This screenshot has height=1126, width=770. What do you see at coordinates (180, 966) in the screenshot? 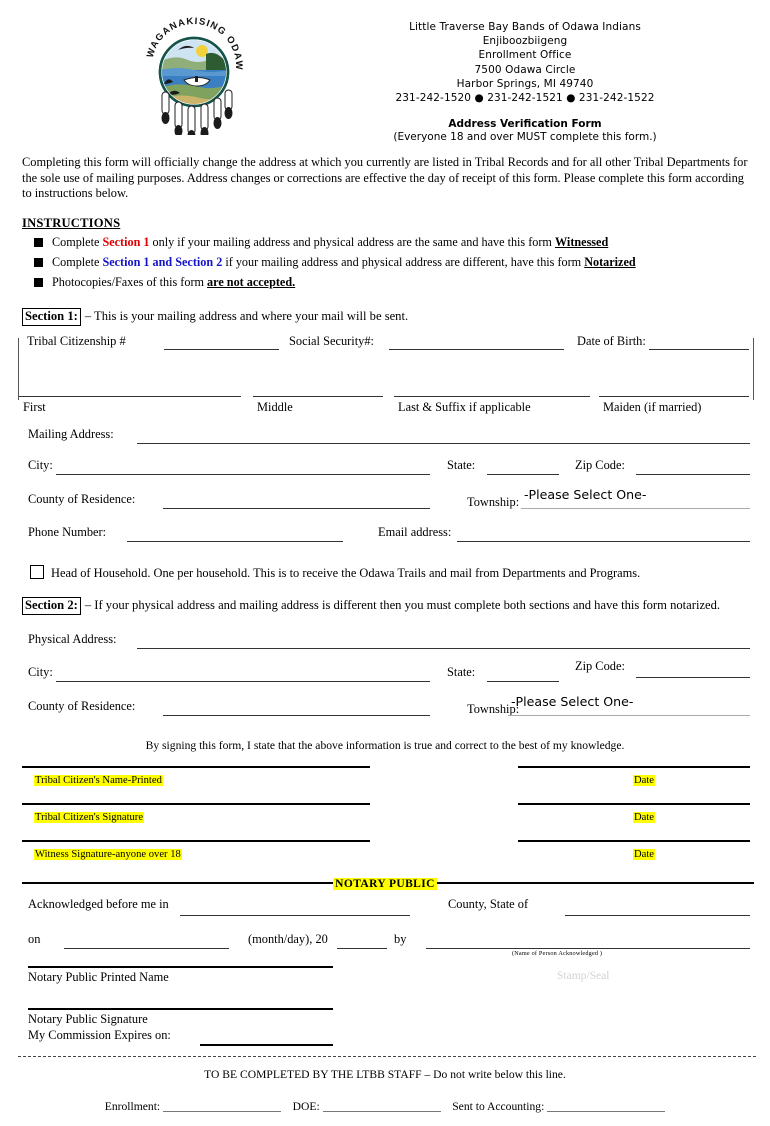
I see `notary-printed-name-input` at bounding box center [180, 966].